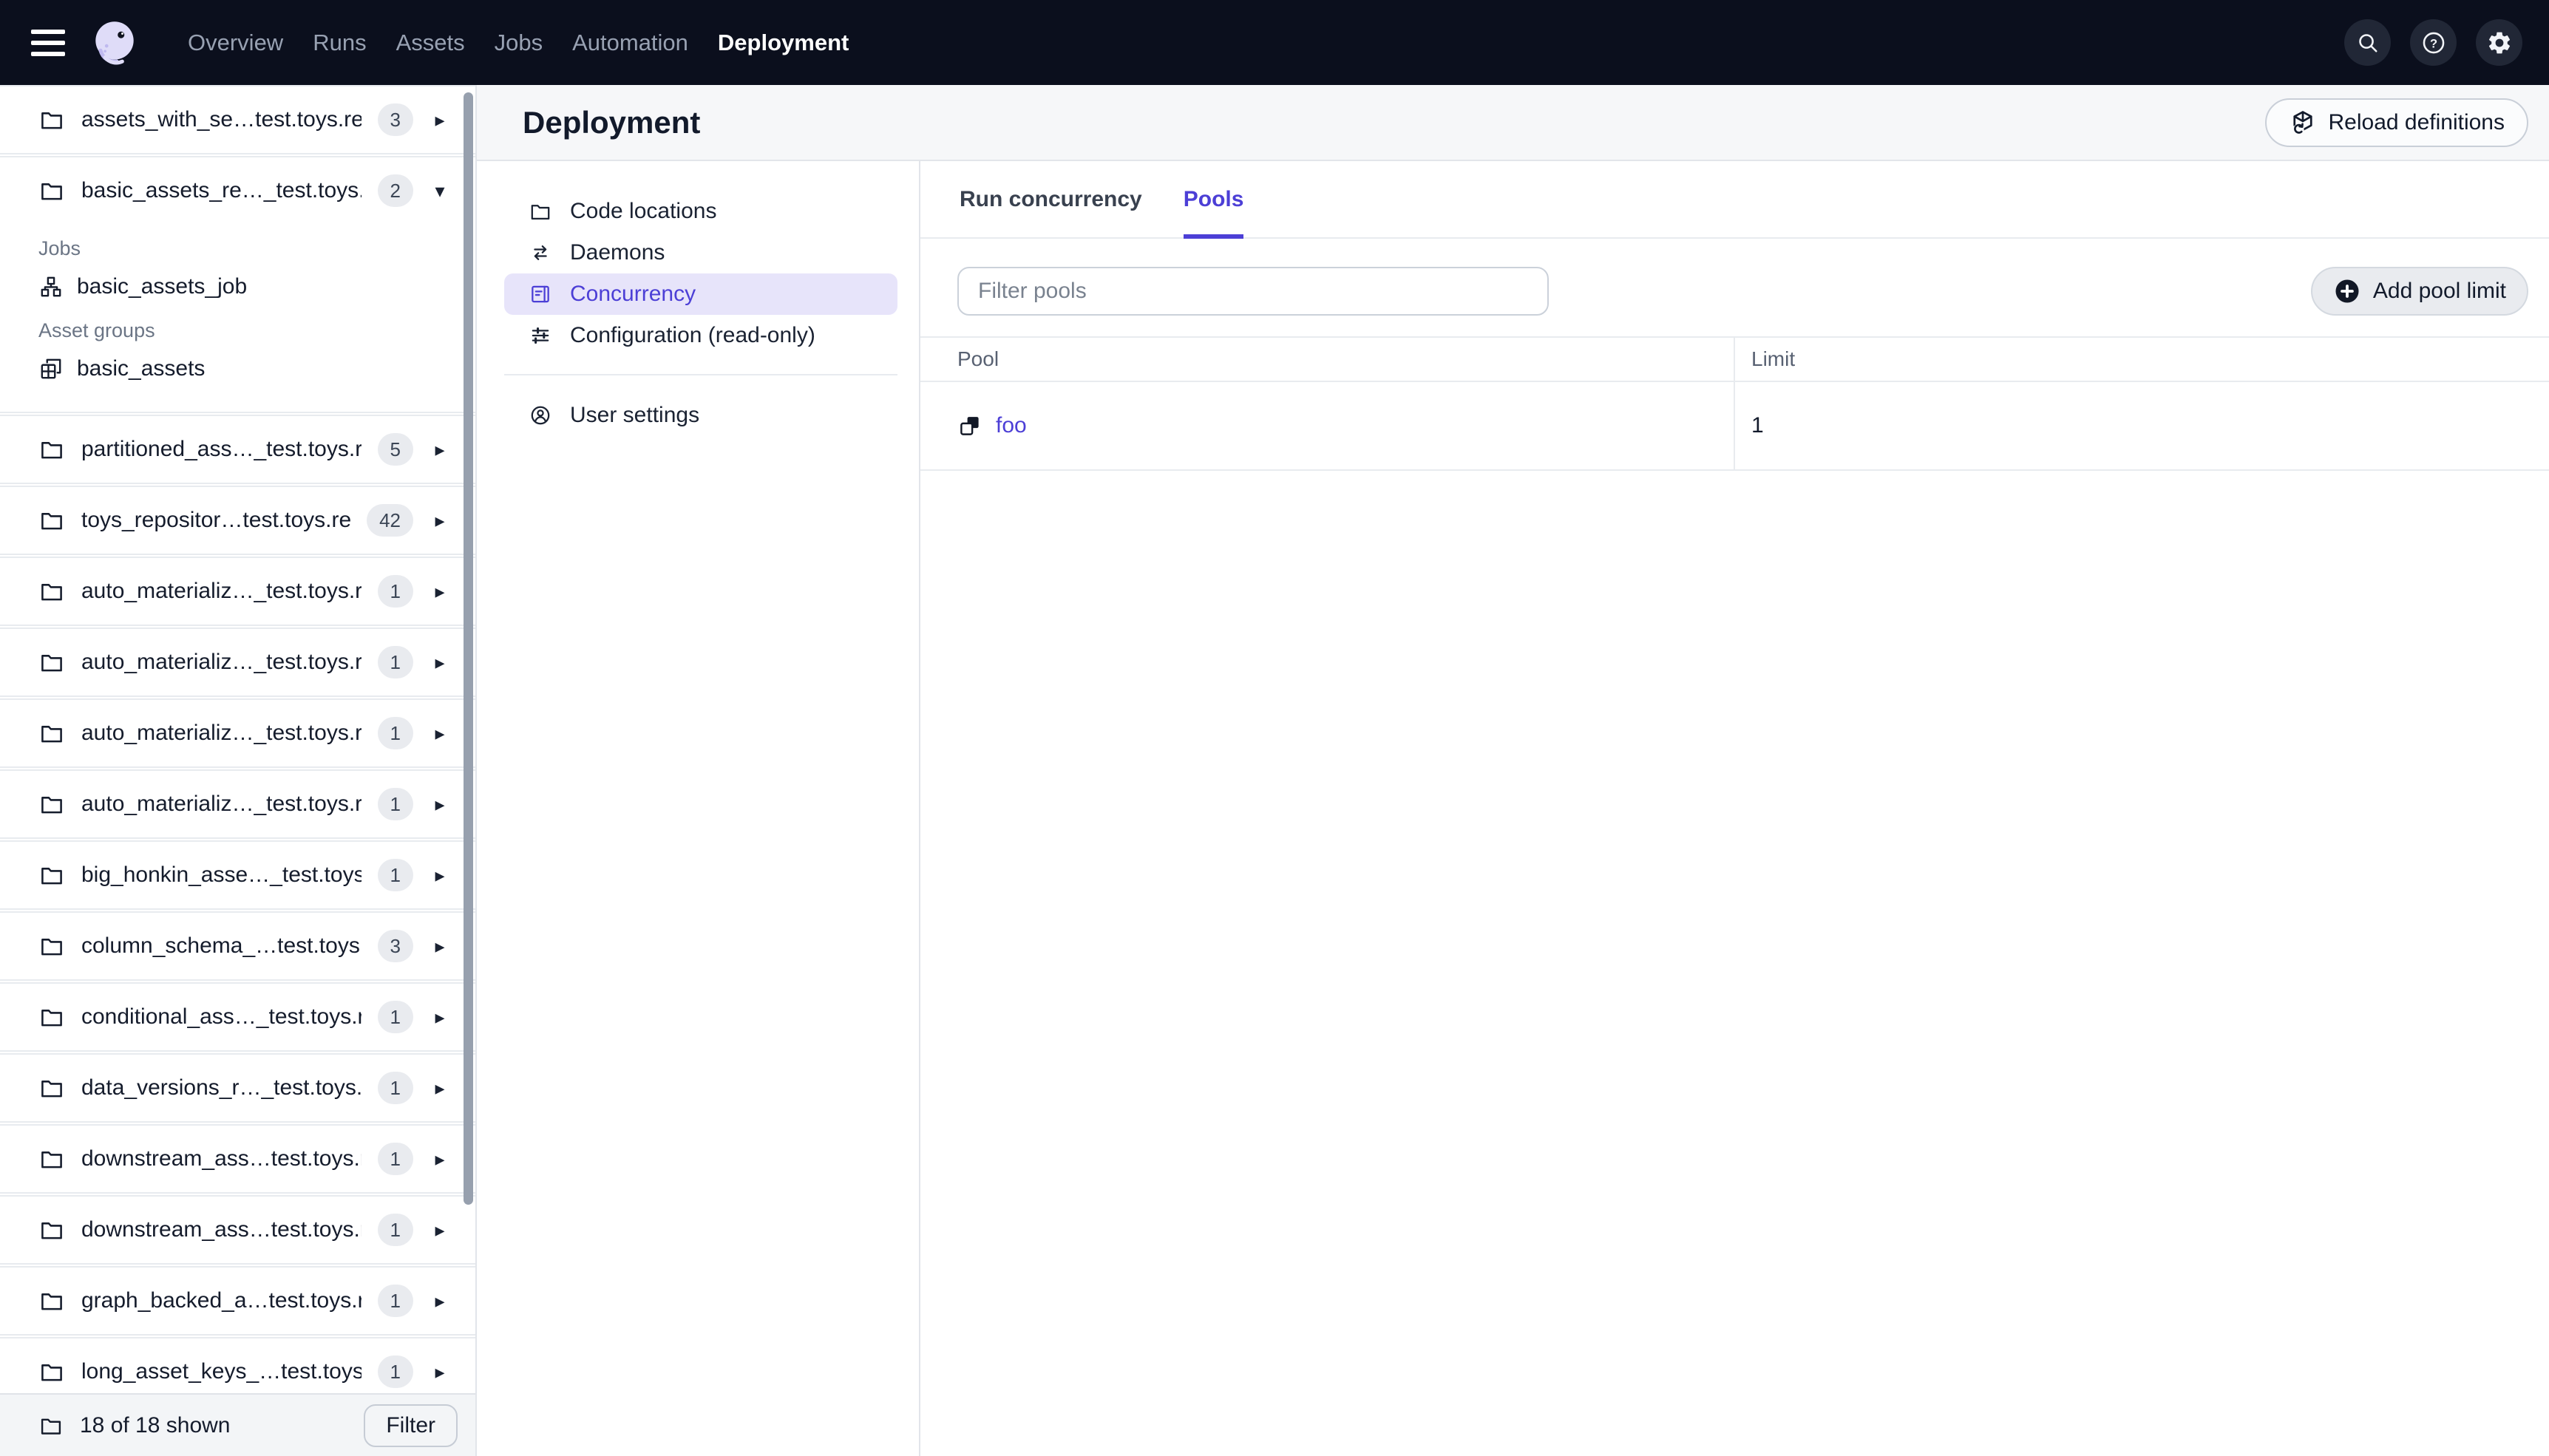  I want to click on pool-link: foo, so click(1011, 425).